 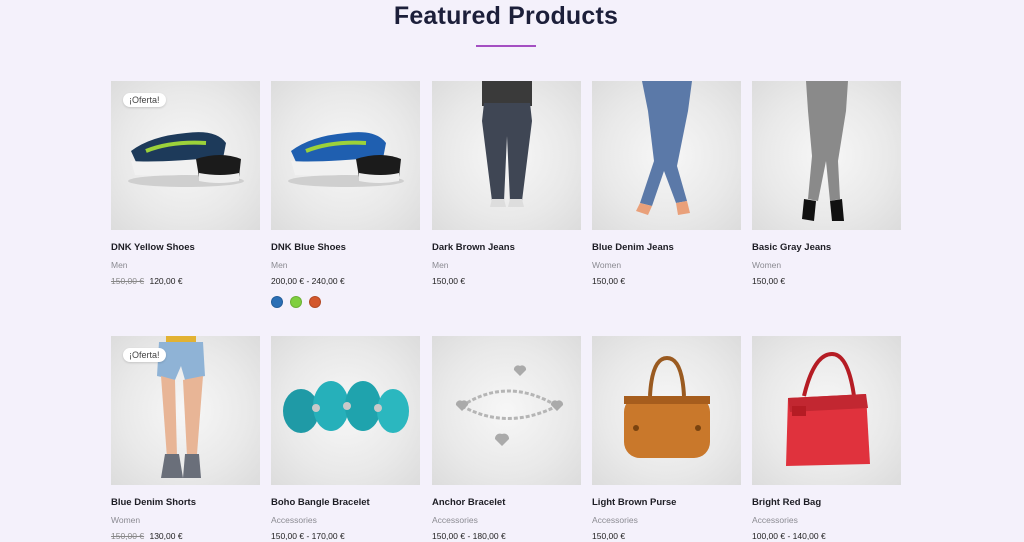 I want to click on product-price: 150,00 € 120,00 €, so click(x=185, y=281).